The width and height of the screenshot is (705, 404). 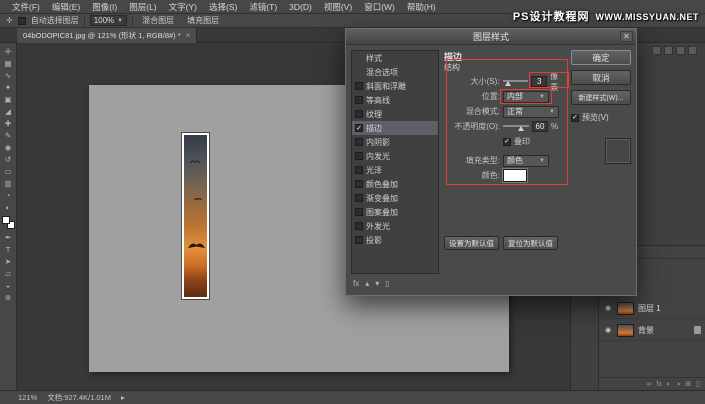 I want to click on eraser-tool-icon: ▭, so click(x=8, y=171).